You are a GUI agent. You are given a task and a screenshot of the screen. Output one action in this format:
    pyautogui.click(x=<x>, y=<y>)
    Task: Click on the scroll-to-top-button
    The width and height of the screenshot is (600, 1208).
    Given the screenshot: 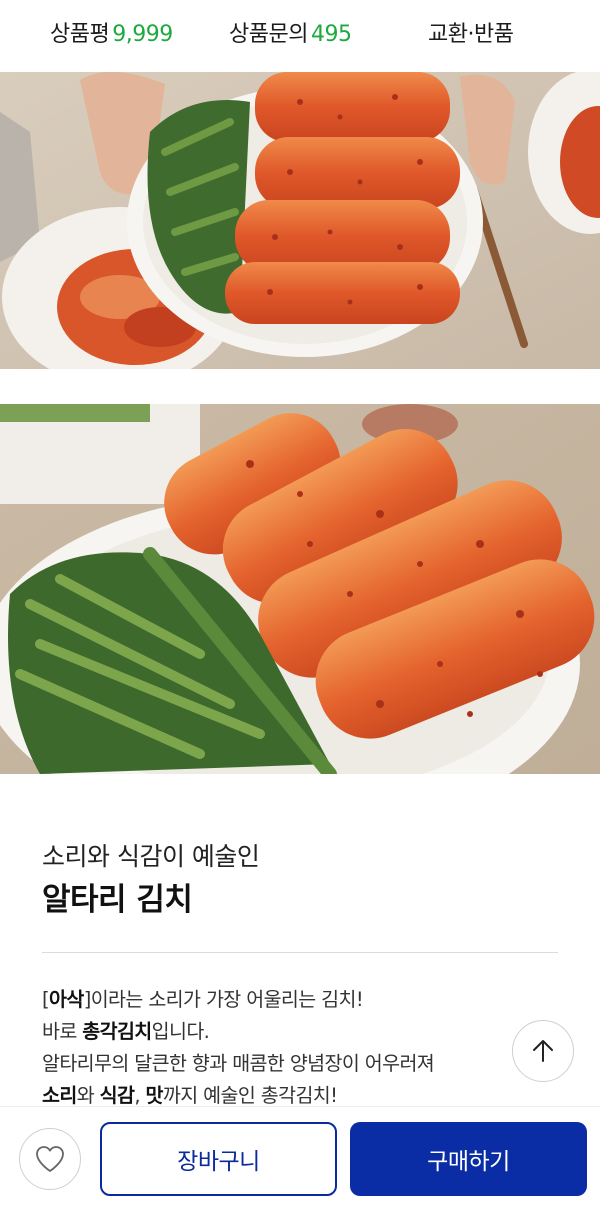 What is the action you would take?
    pyautogui.click(x=543, y=1051)
    